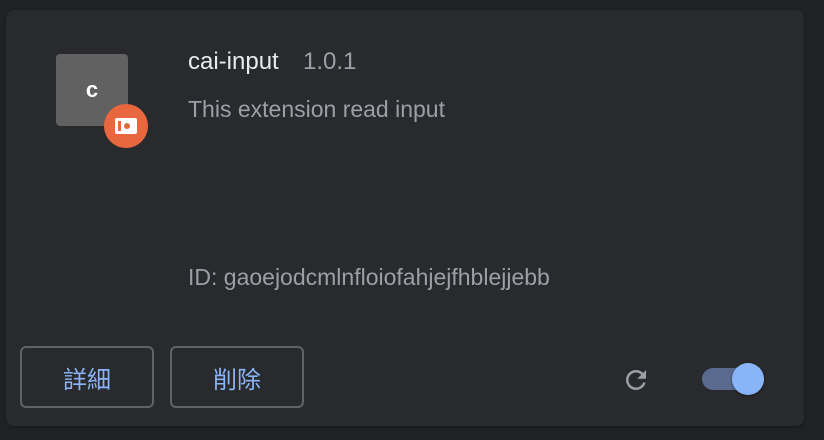 This screenshot has width=824, height=440. I want to click on extension-name: cai-input, so click(233, 61).